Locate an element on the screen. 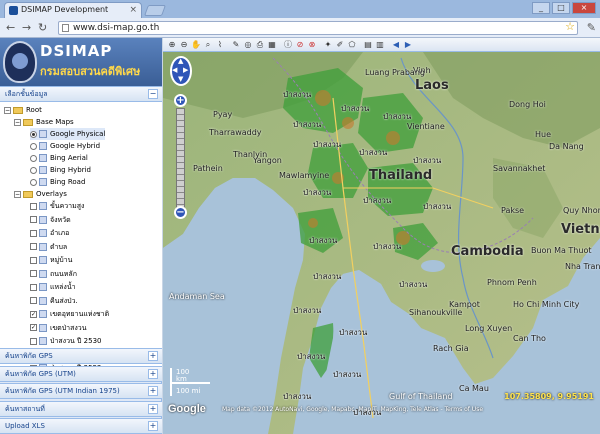 The image size is (600, 434). draw-polygon-icon: ⬠ is located at coordinates (352, 45).